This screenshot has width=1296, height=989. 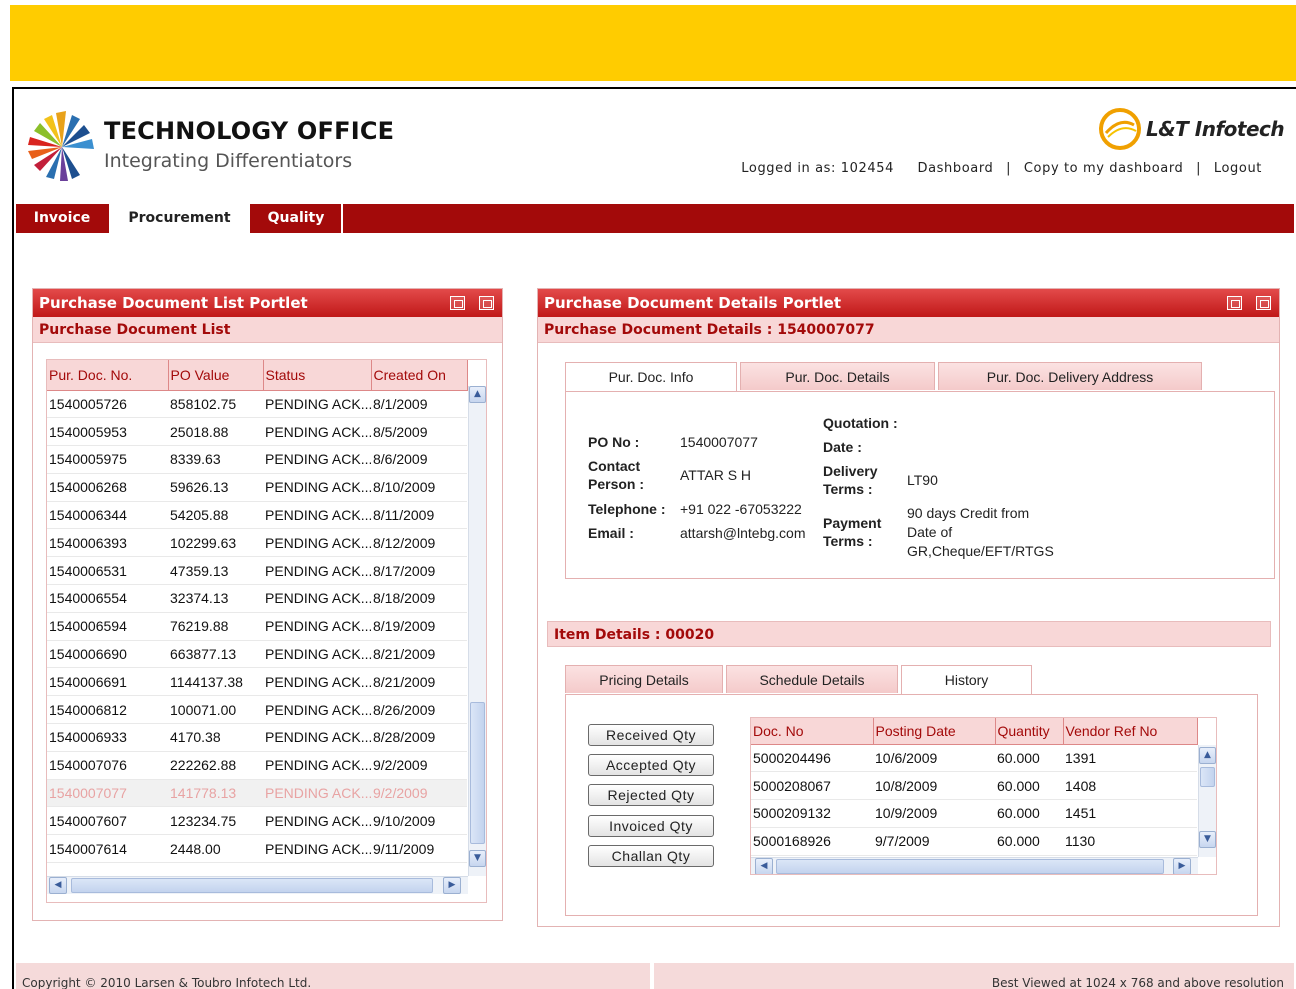 What do you see at coordinates (966, 680) in the screenshot?
I see `tab-history: History` at bounding box center [966, 680].